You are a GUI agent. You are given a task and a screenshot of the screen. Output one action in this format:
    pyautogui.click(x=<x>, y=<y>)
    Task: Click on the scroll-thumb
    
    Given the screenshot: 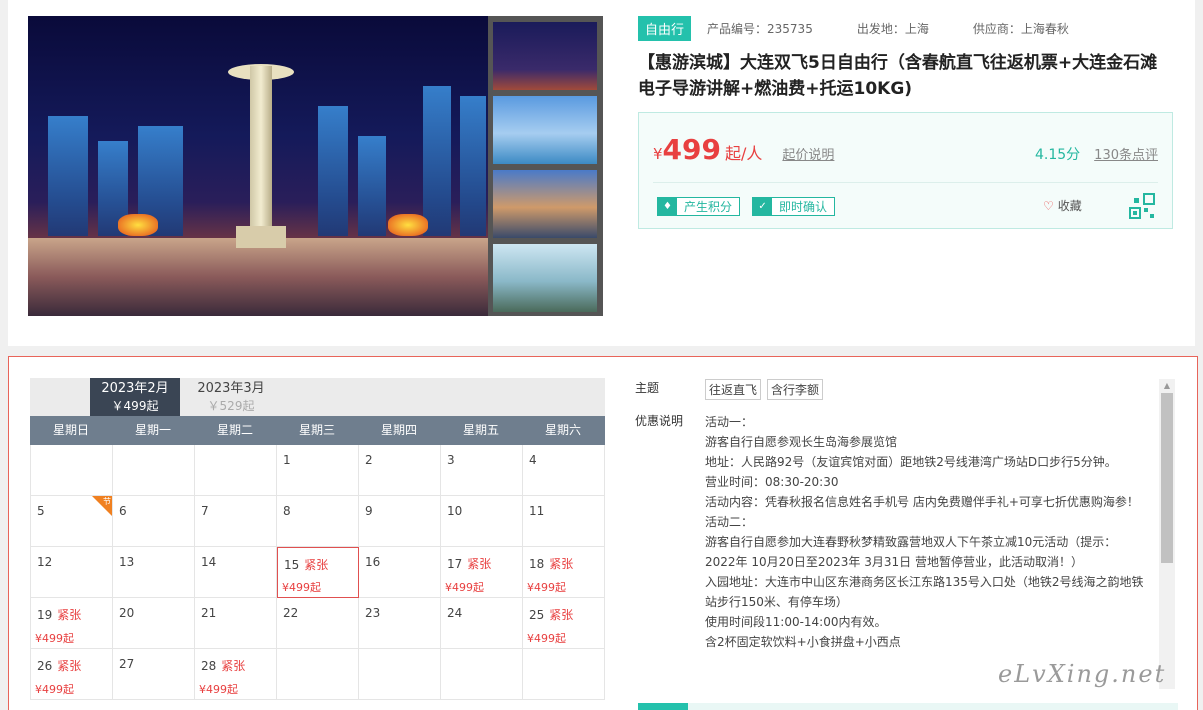 What is the action you would take?
    pyautogui.click(x=1167, y=478)
    